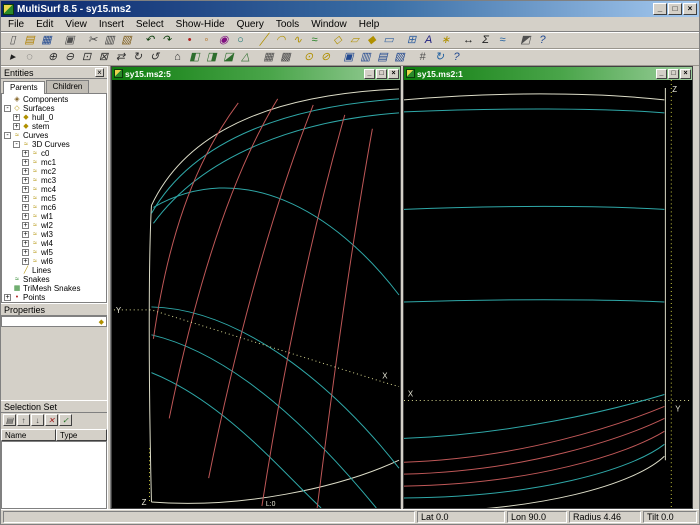 Image resolution: width=700 pixels, height=525 pixels. What do you see at coordinates (393, 73) in the screenshot?
I see `view-close-button: ×` at bounding box center [393, 73].